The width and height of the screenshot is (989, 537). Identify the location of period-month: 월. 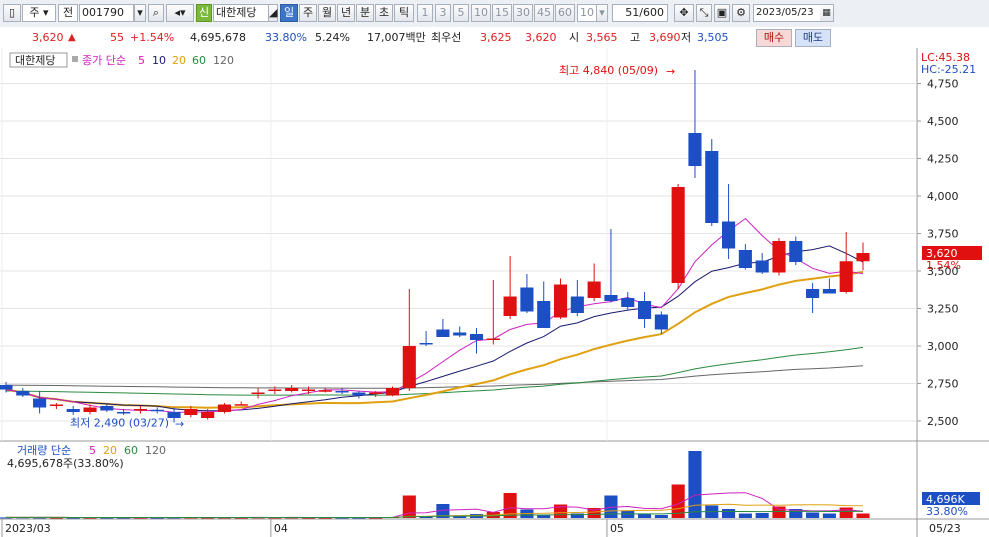
(327, 13).